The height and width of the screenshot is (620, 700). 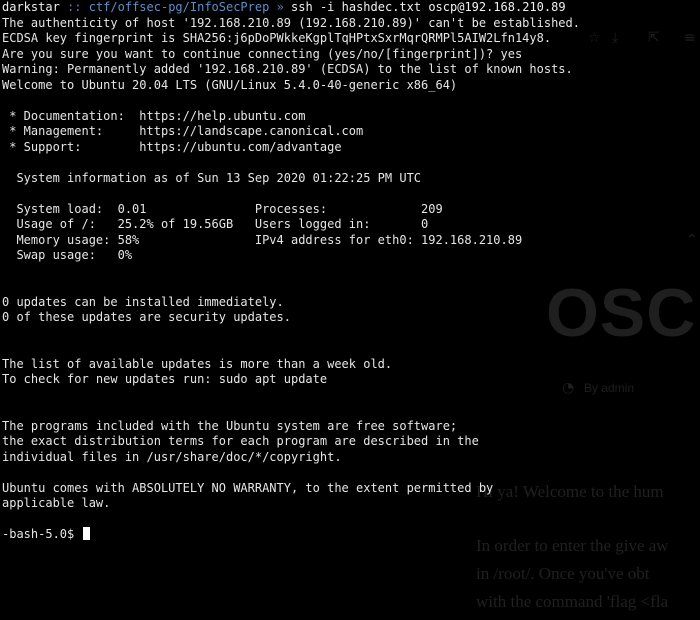 I want to click on output-line: Swap usage: 0%, so click(x=67, y=255).